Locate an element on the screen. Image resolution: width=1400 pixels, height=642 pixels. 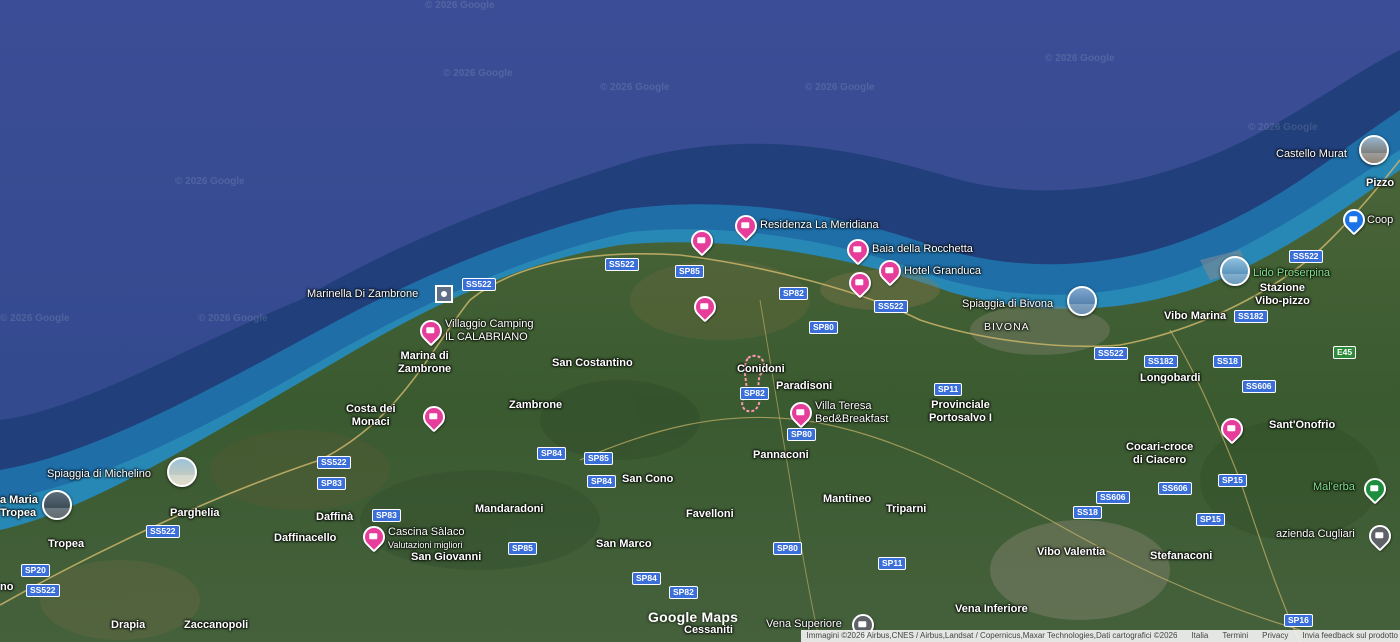
place-label: Daffinacello is located at coordinates (305, 538).